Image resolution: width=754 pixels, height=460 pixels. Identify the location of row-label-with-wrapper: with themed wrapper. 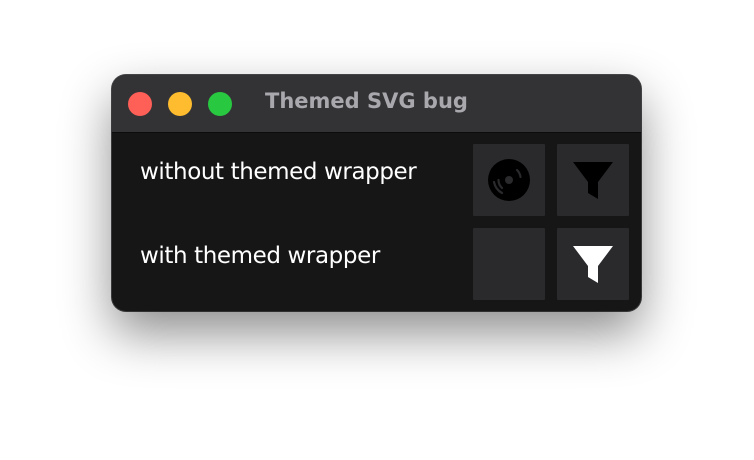
(260, 256).